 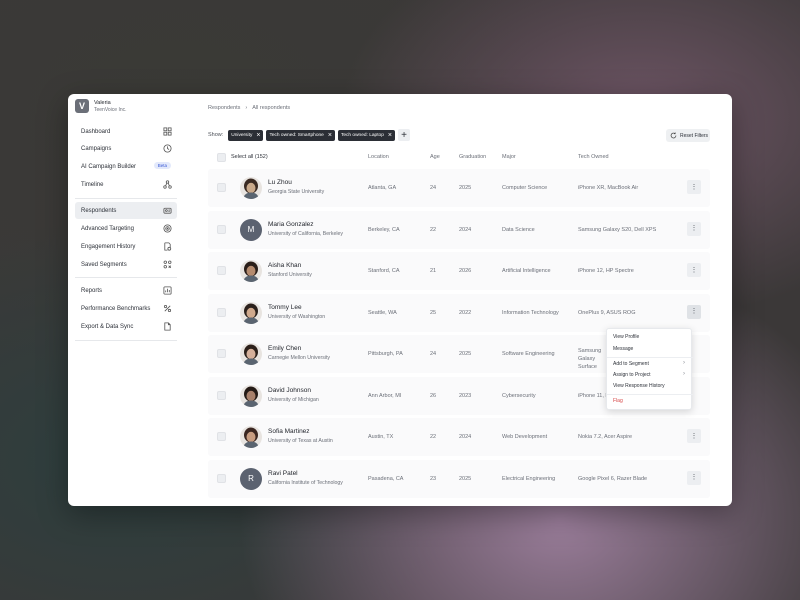 I want to click on column-tech-owned: Tech Owned, so click(x=593, y=157).